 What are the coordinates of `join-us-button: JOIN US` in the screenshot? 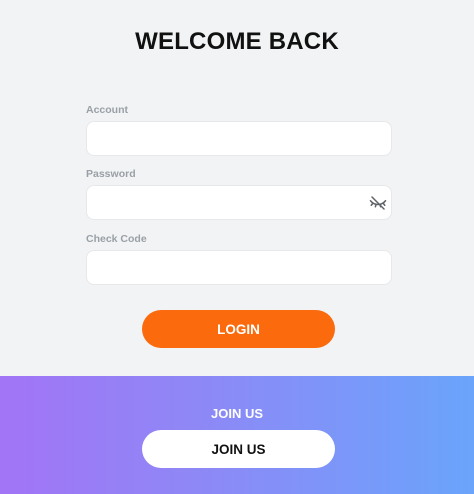 It's located at (238, 449).